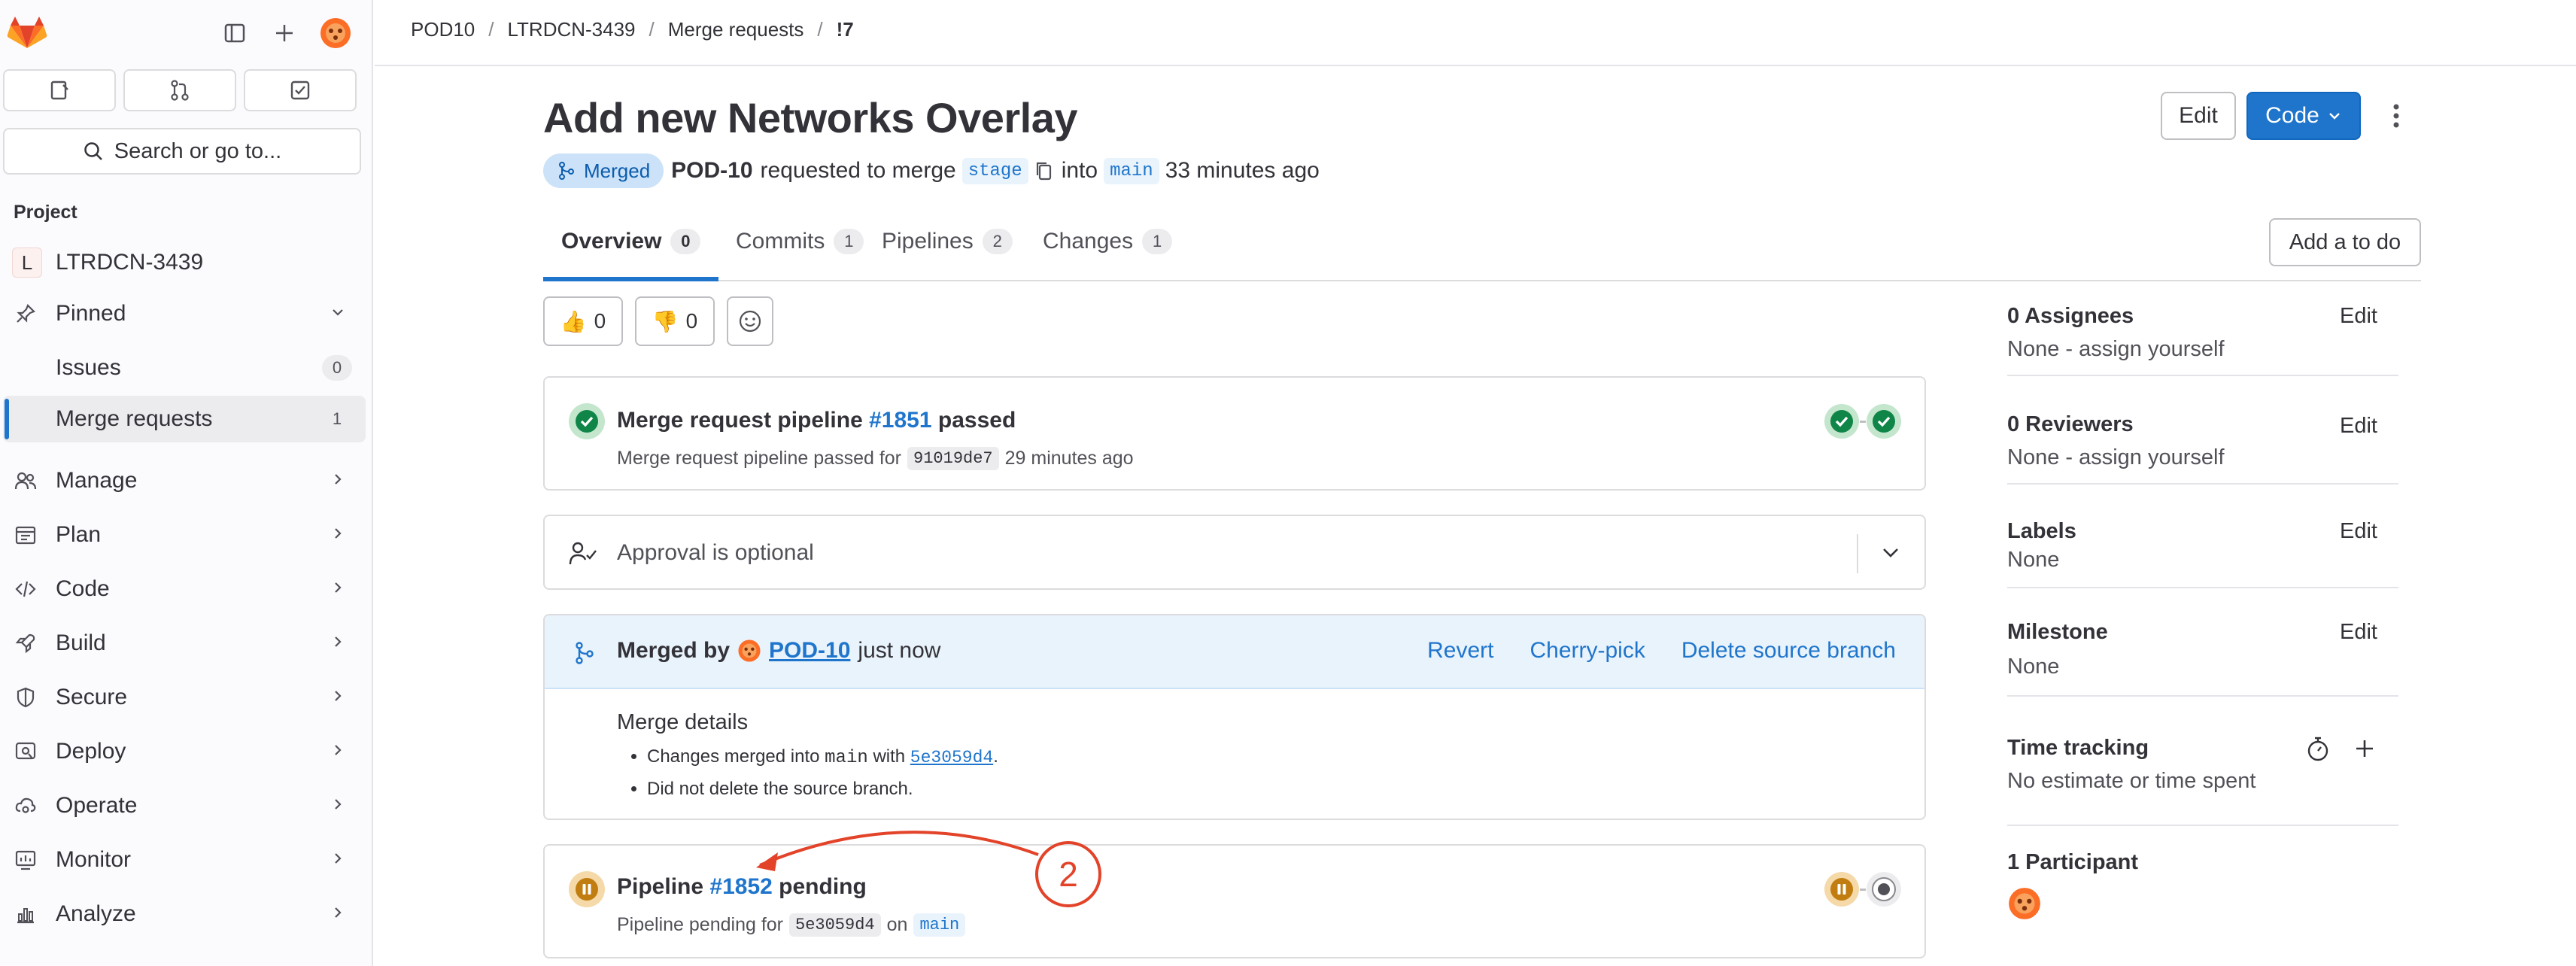 This screenshot has width=2576, height=966. Describe the element at coordinates (900, 421) in the screenshot. I see `pipeline-link: #1851` at that location.